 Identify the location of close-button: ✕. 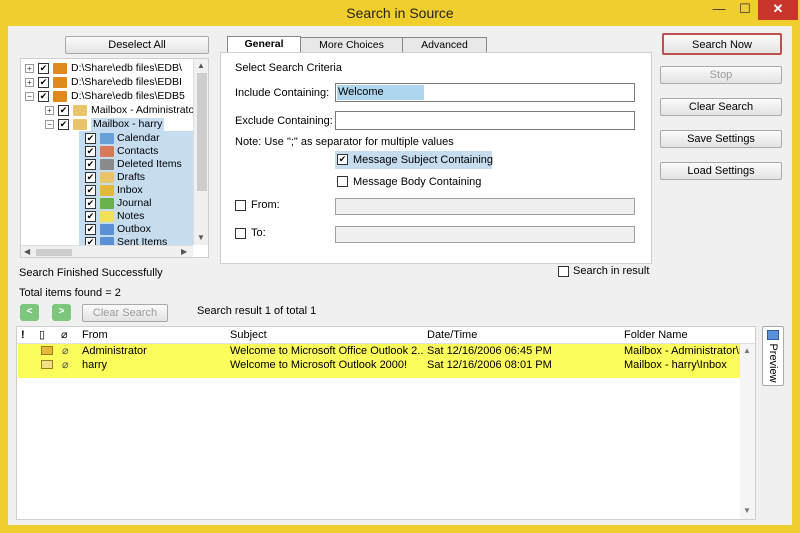
(778, 10).